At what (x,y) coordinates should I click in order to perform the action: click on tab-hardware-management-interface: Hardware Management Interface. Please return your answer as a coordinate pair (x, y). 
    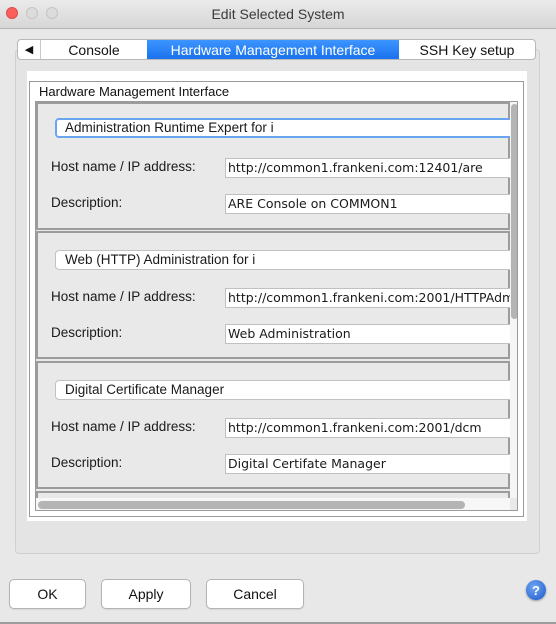
    Looking at the image, I should click on (273, 49).